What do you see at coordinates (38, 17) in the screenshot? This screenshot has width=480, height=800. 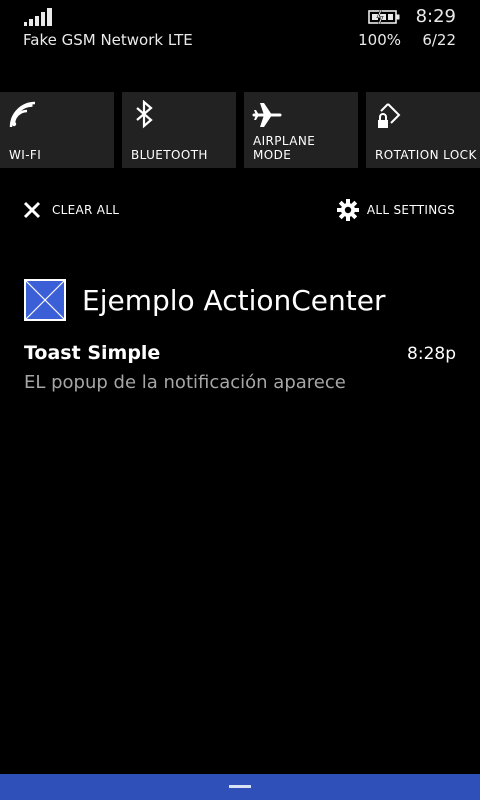 I see `signal-strength-icon` at bounding box center [38, 17].